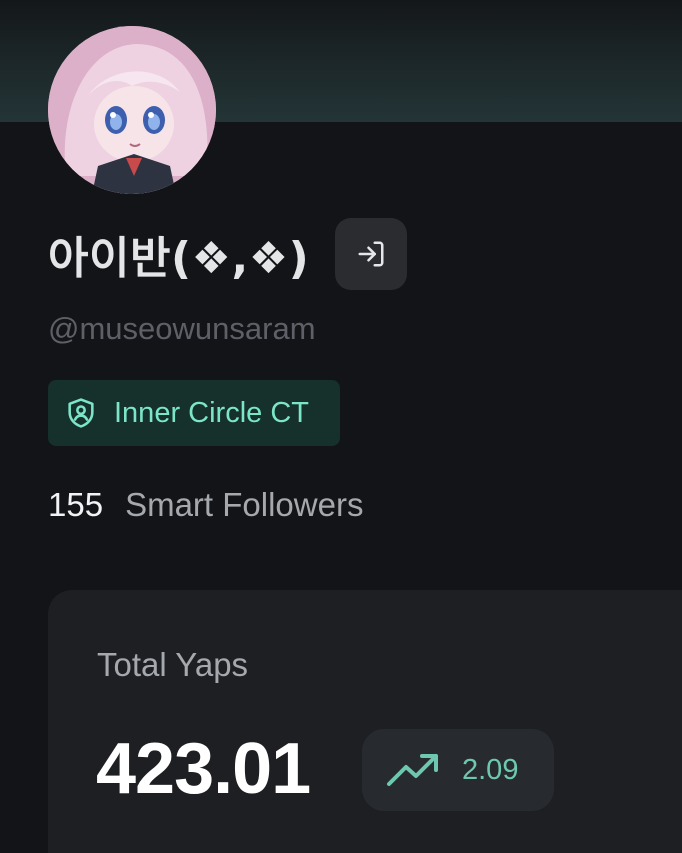  Describe the element at coordinates (173, 664) in the screenshot. I see `card-title: Total Yaps` at that location.